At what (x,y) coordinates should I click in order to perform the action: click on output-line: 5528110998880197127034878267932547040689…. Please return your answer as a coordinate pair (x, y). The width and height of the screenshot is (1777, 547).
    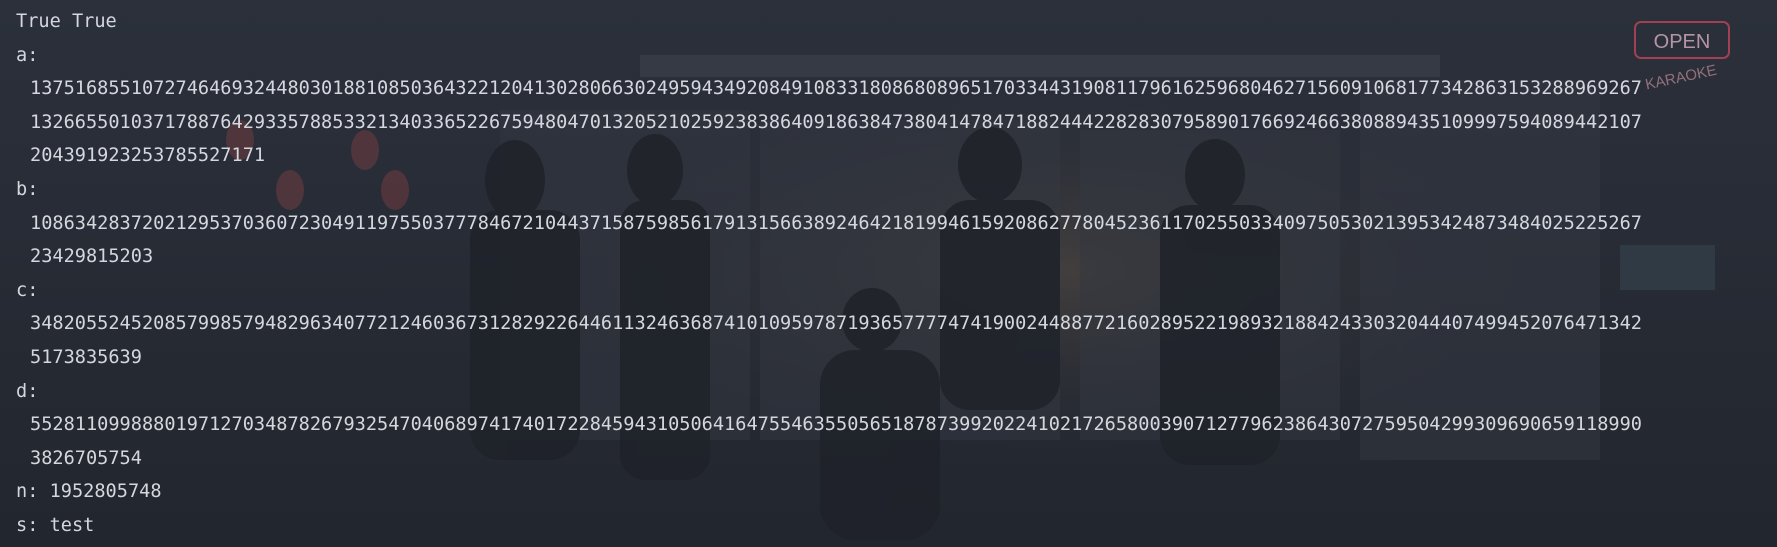
    Looking at the image, I should click on (836, 425).